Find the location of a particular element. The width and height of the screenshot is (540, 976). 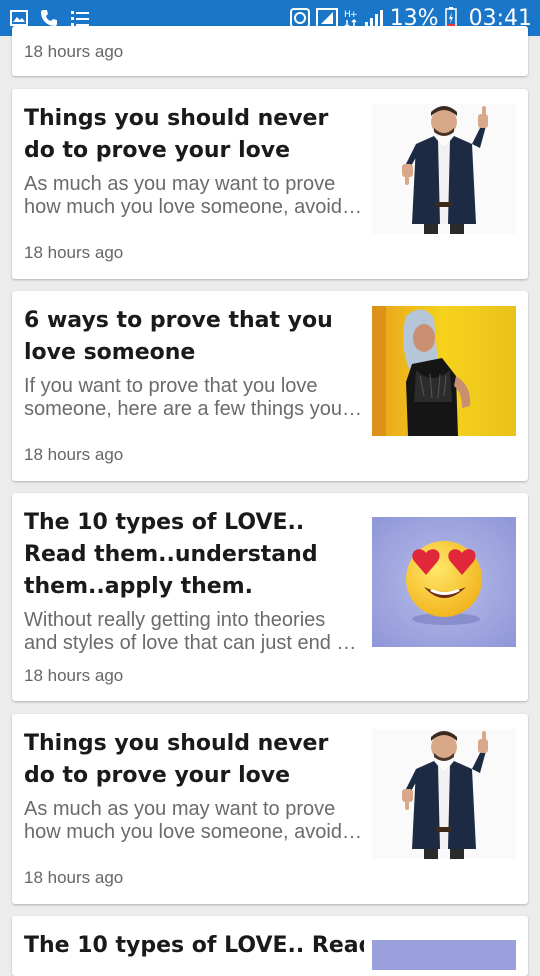

article-card: The 10 types of LOVE.. Read is located at coordinates (270, 946).